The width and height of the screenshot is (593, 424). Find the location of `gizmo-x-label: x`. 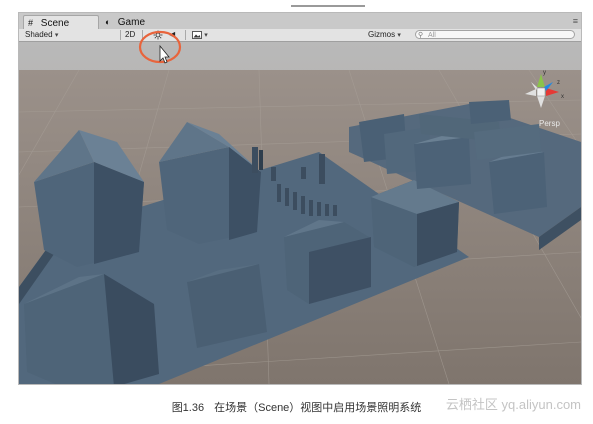

gizmo-x-label: x is located at coordinates (562, 97).